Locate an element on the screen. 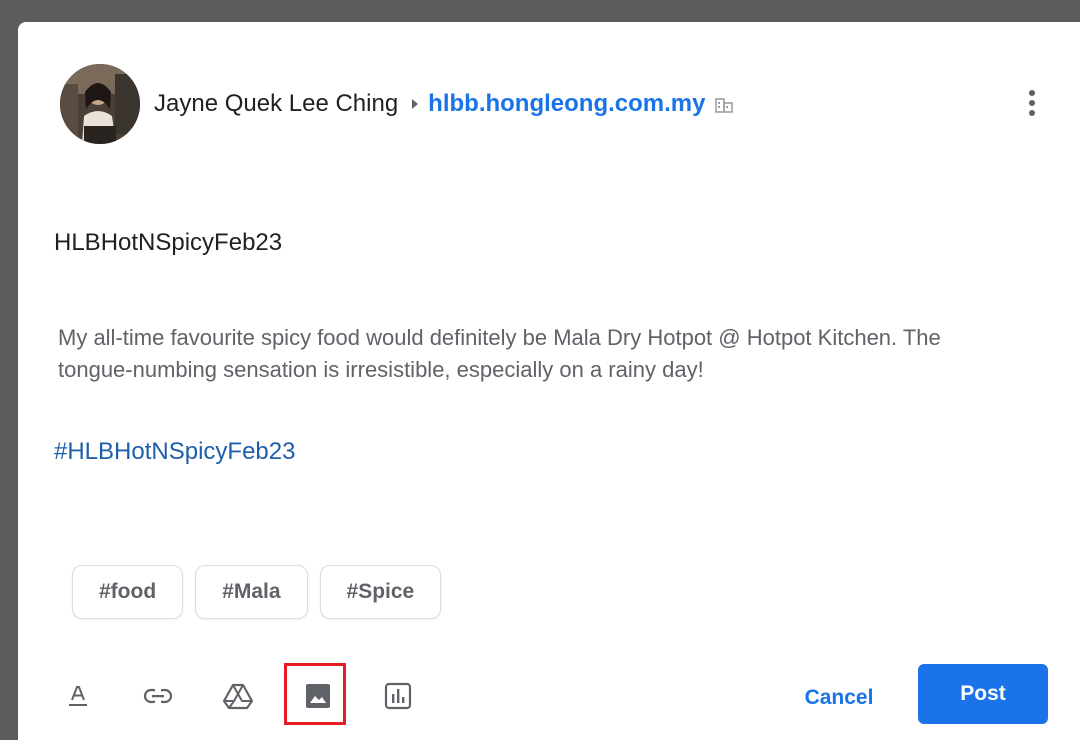 The height and width of the screenshot is (740, 1080). post-title: HLBHotNSpicyFeb23 is located at coordinates (168, 242).